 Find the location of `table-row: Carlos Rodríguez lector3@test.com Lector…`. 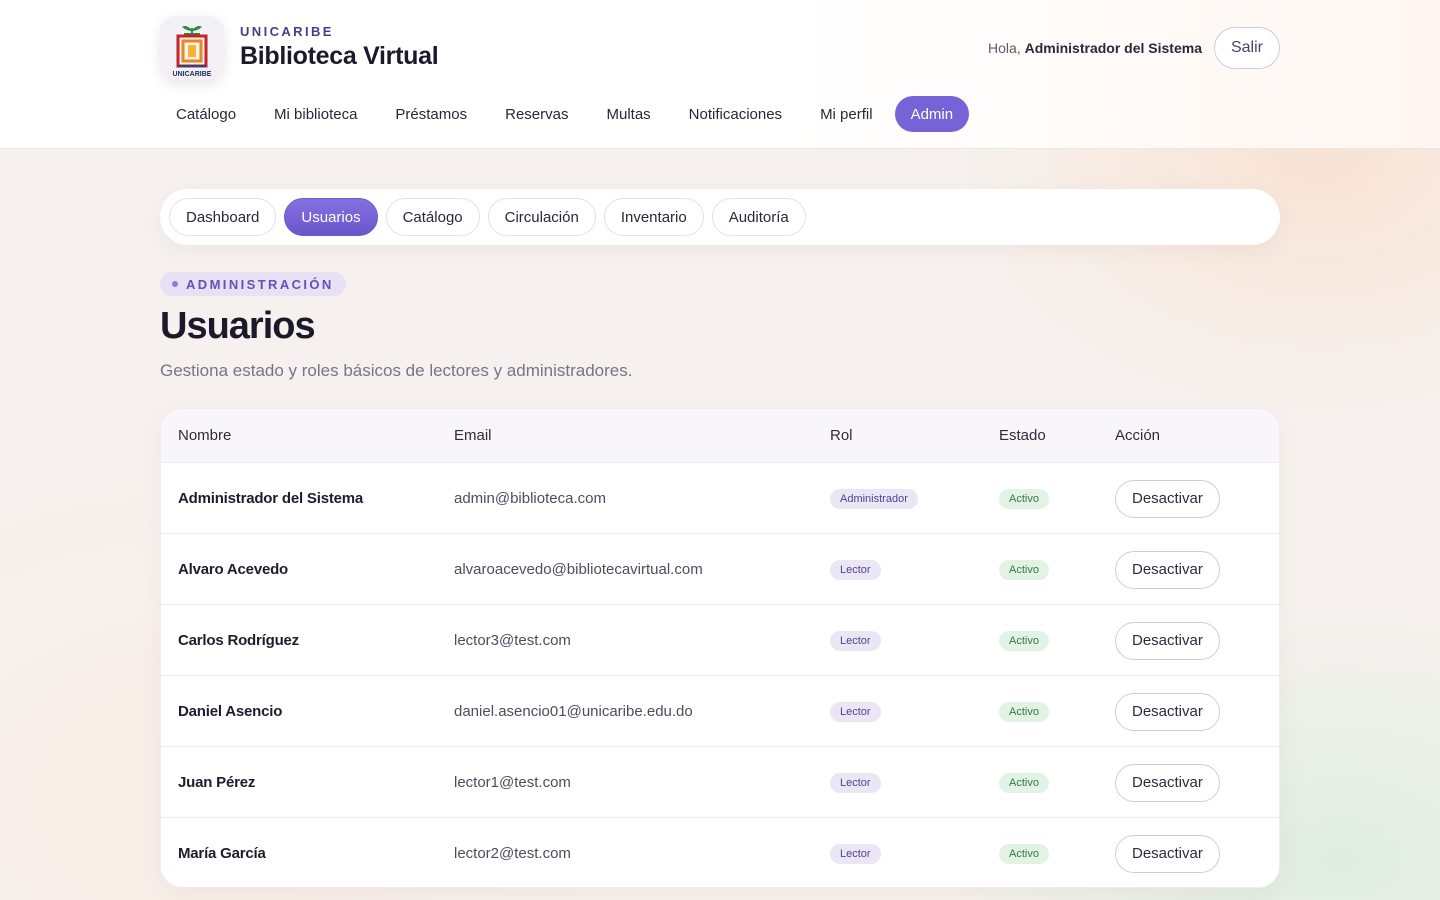

table-row: Carlos Rodríguez lector3@test.com Lector… is located at coordinates (720, 640).